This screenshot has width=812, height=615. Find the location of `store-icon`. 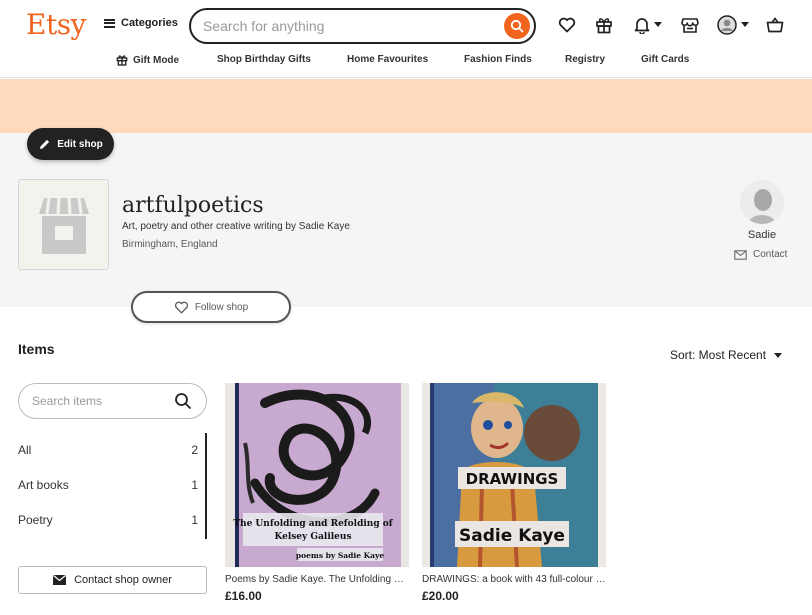

store-icon is located at coordinates (690, 25).